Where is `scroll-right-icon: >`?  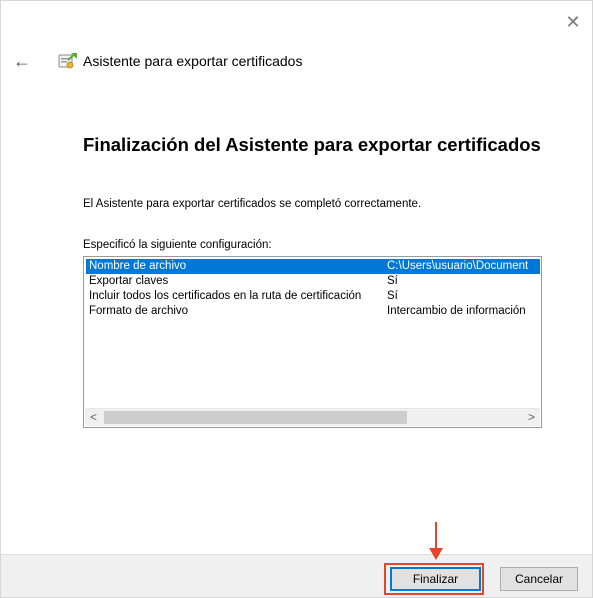 scroll-right-icon: > is located at coordinates (531, 417).